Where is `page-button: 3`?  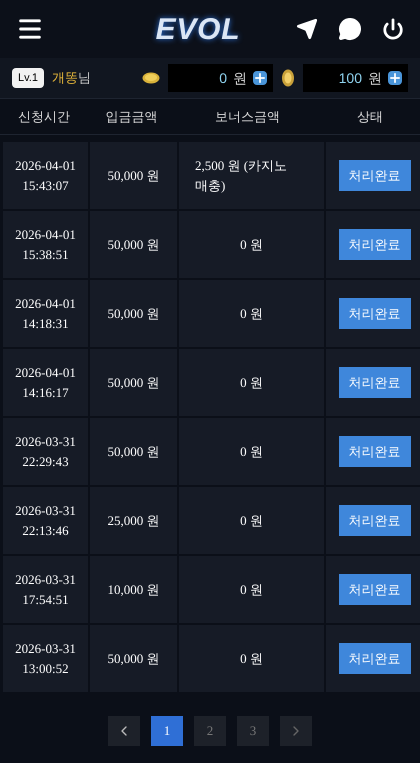
page-button: 3 is located at coordinates (253, 731).